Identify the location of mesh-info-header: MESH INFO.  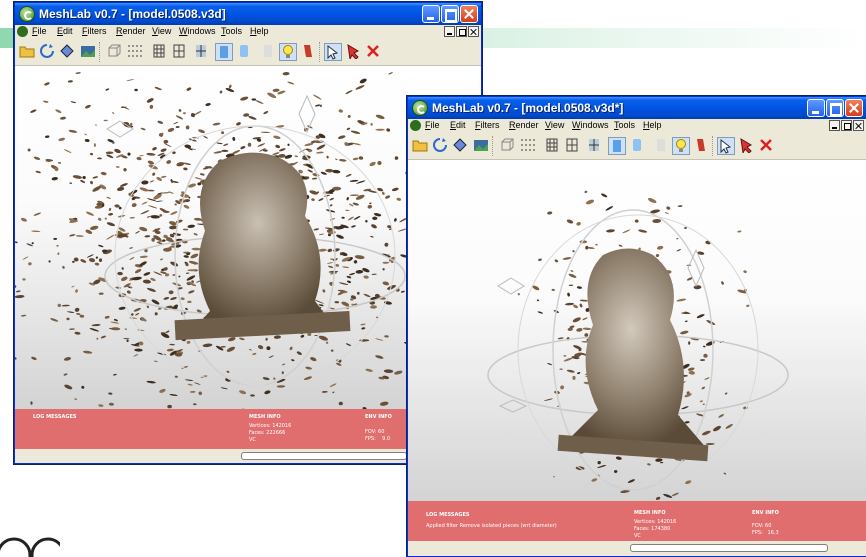
(650, 513).